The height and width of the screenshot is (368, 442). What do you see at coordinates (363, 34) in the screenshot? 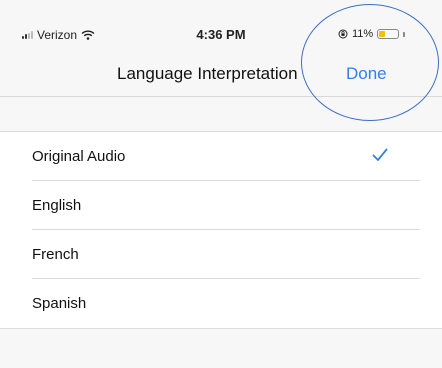
I see `battery-percent: 11%` at bounding box center [363, 34].